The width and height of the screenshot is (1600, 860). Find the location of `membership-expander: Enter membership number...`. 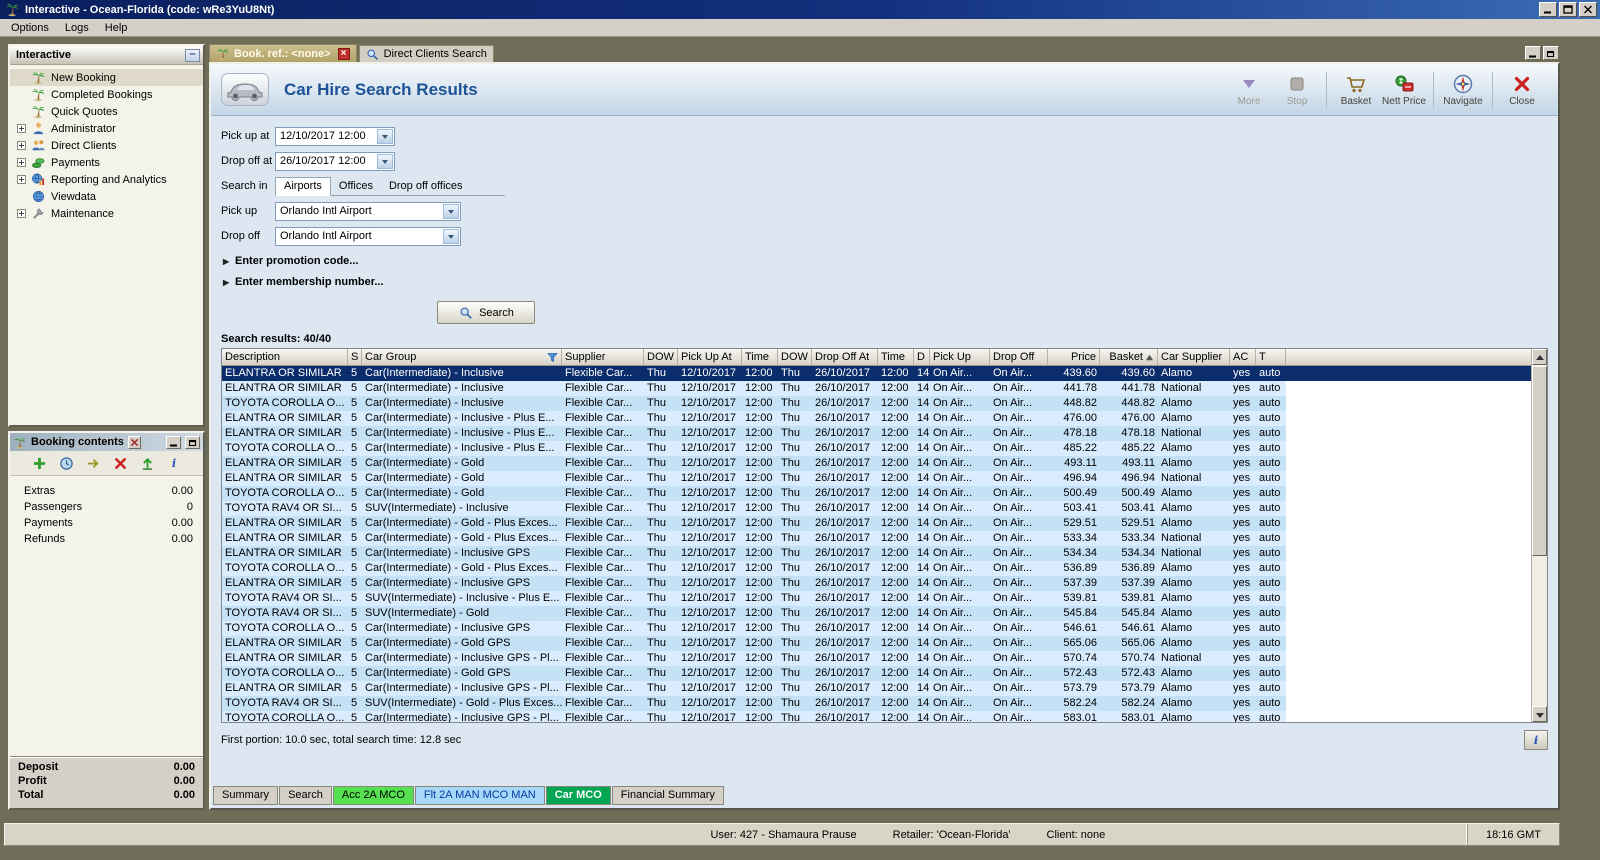

membership-expander: Enter membership number... is located at coordinates (890, 282).